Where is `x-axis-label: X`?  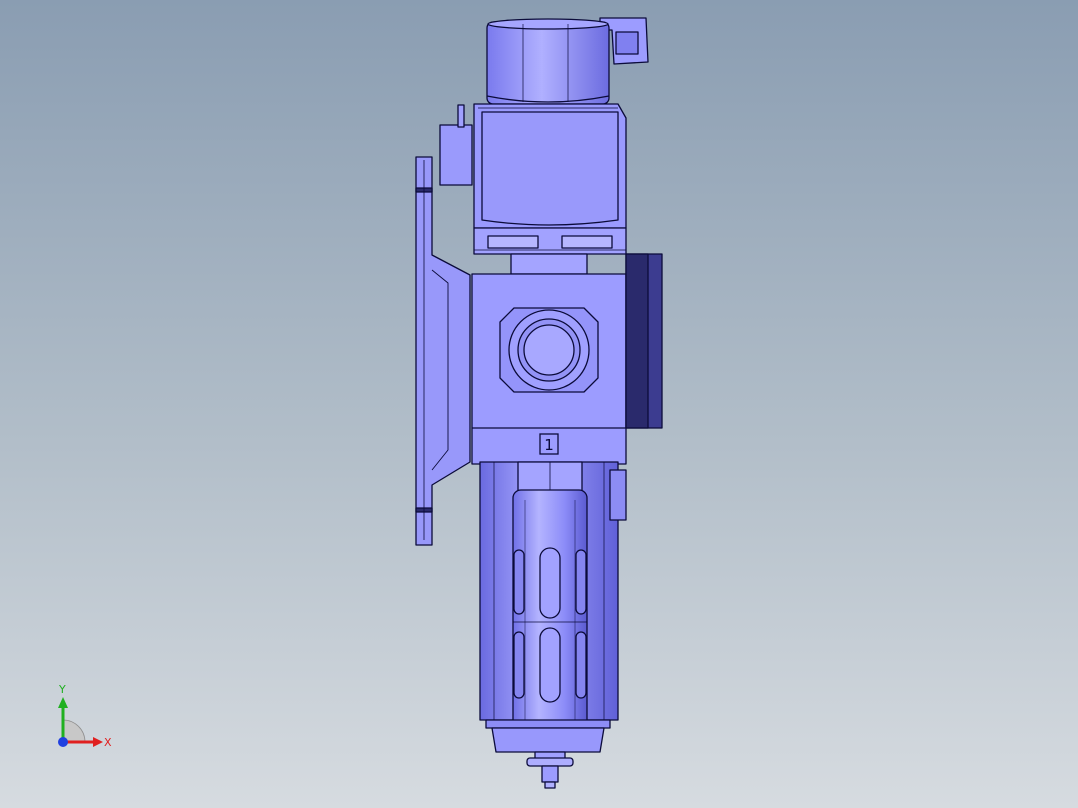 x-axis-label: X is located at coordinates (108, 742).